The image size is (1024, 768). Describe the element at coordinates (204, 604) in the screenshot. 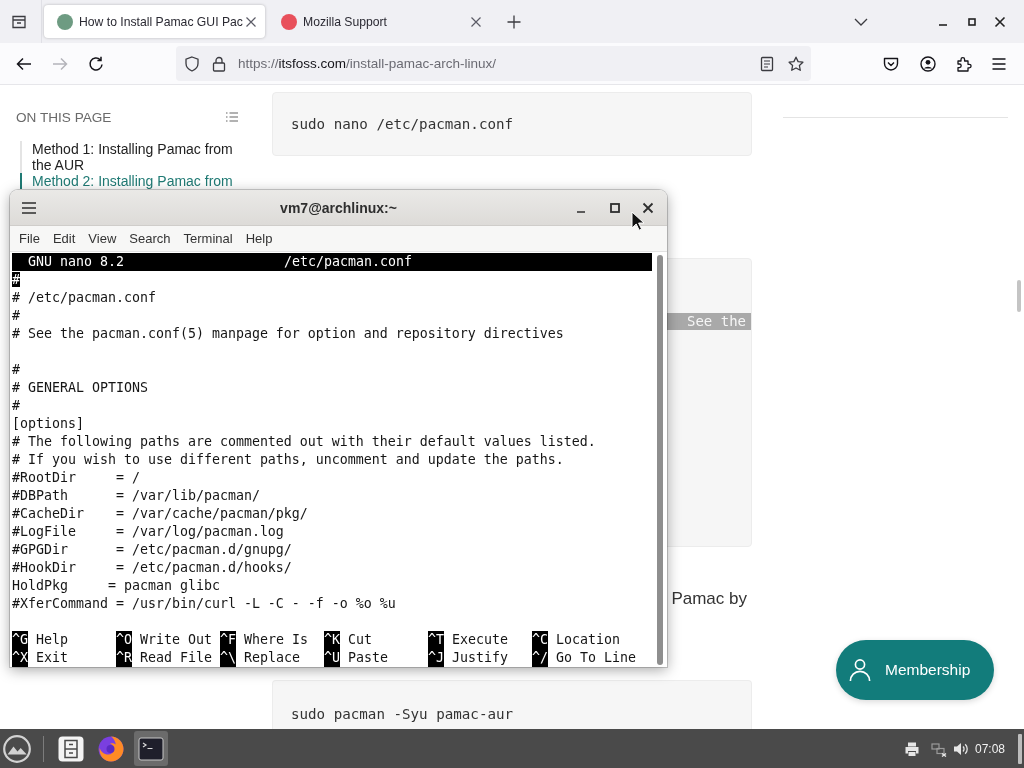

I see `editor-line: #XferCommand = /usr/bin/curl -L -C - -f -o %o %u` at that location.